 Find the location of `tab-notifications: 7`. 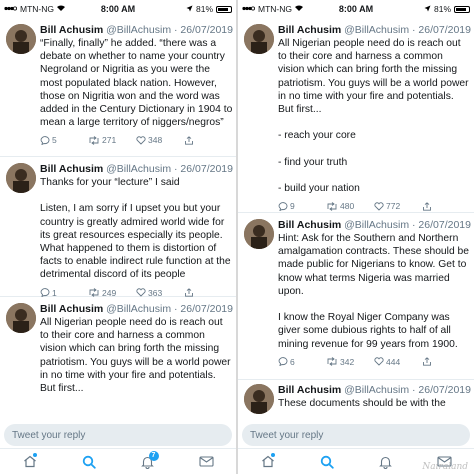

tab-notifications: 7 is located at coordinates (148, 461).